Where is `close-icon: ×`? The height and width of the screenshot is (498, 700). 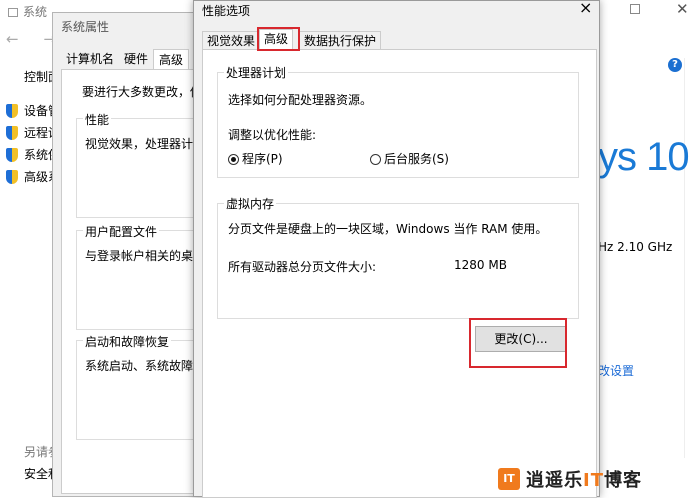 close-icon: × is located at coordinates (585, 8).